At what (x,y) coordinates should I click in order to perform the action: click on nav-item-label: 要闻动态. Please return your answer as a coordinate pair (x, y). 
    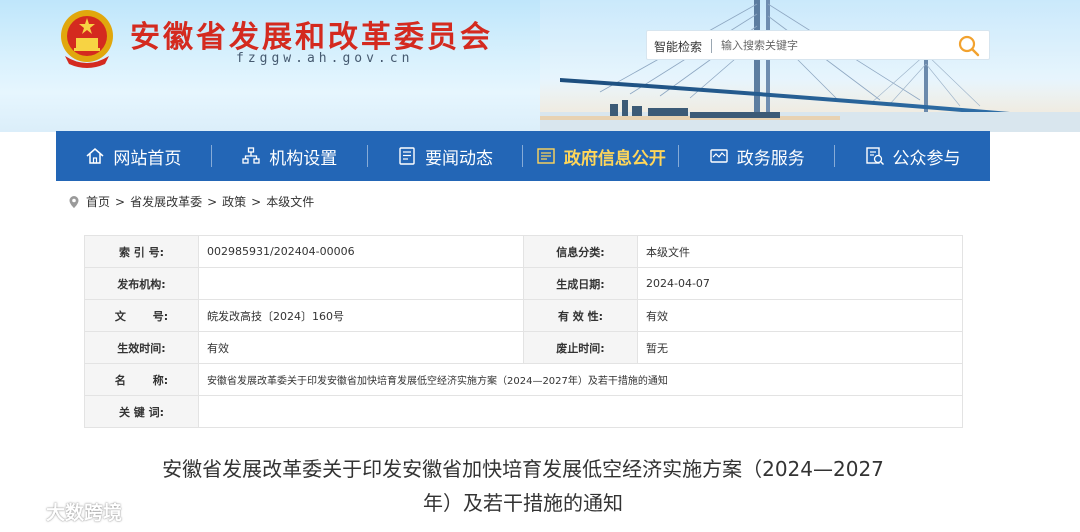
    Looking at the image, I should click on (459, 158).